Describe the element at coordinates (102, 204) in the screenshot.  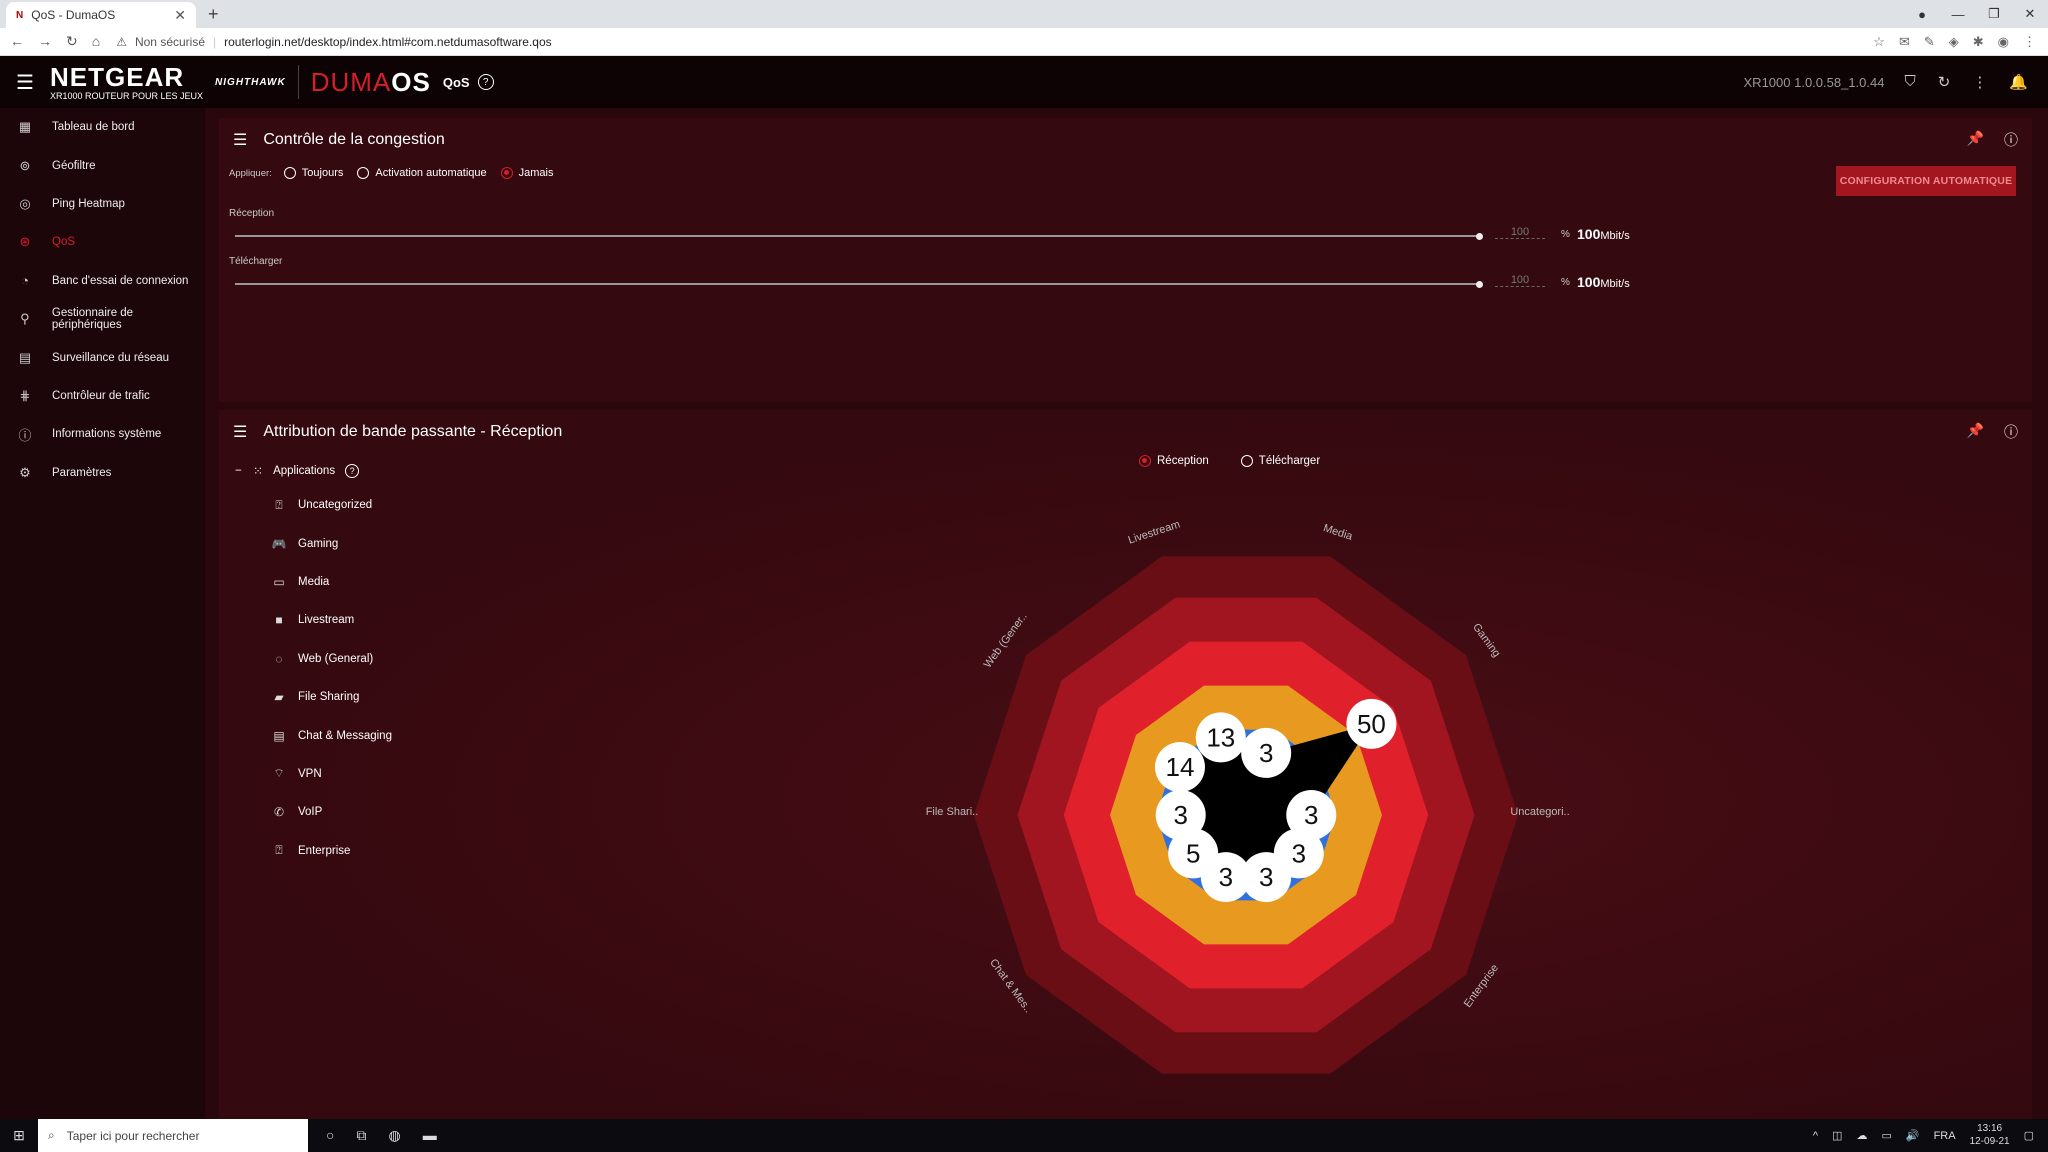
I see `sidebar-item-ping-heatmap: ◎ Ping Heatmap` at that location.